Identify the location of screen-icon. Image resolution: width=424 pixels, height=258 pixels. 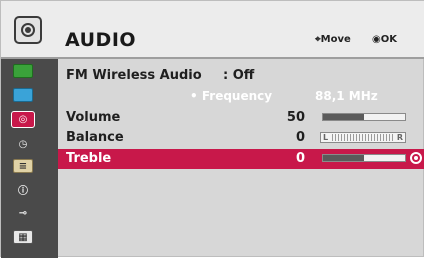
(23, 95).